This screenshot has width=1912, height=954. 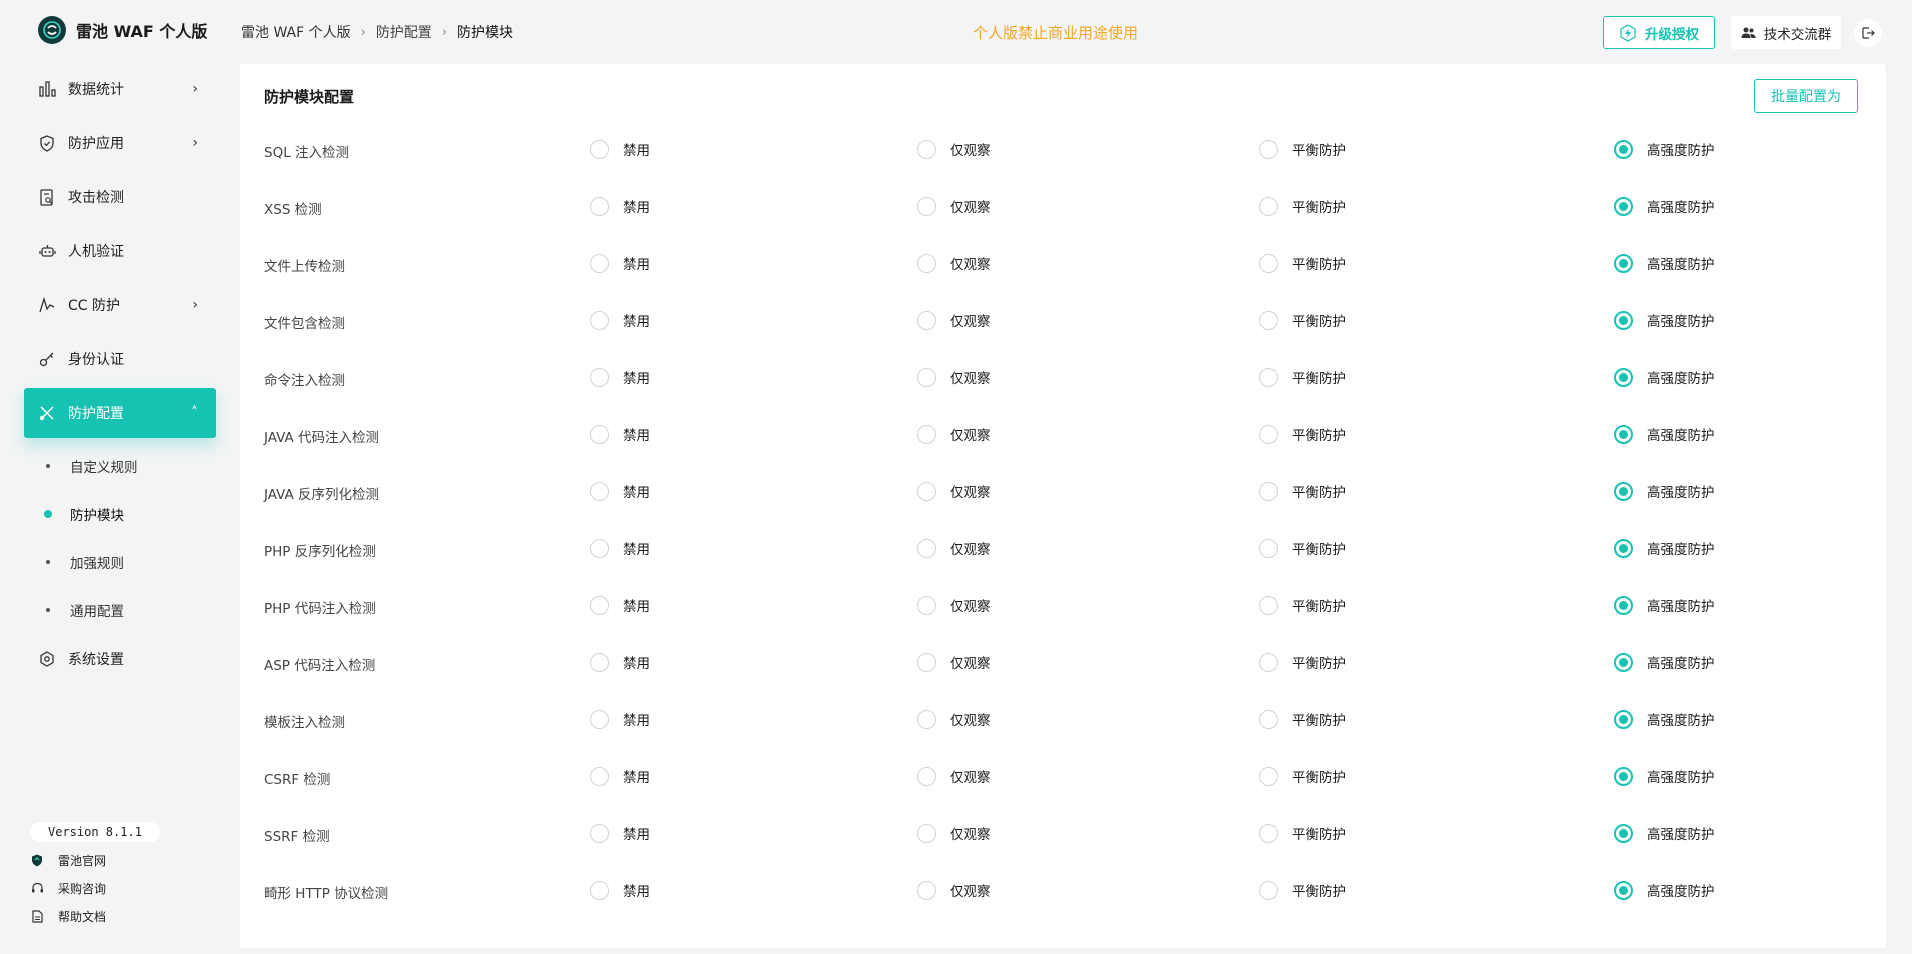 What do you see at coordinates (120, 197) in the screenshot?
I see `sidebar-item-attack-detection: 攻击检测` at bounding box center [120, 197].